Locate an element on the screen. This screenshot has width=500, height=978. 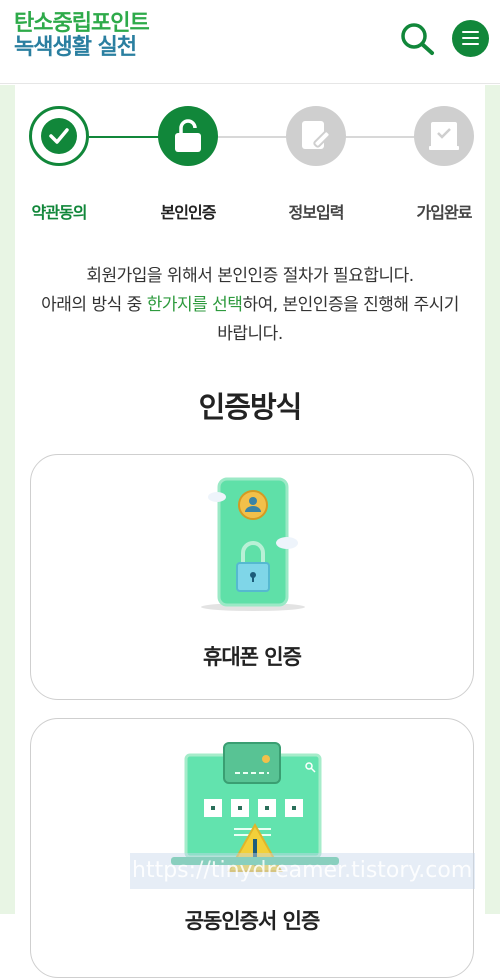
intro-highlight: 한가지를 선택 is located at coordinates (194, 305).